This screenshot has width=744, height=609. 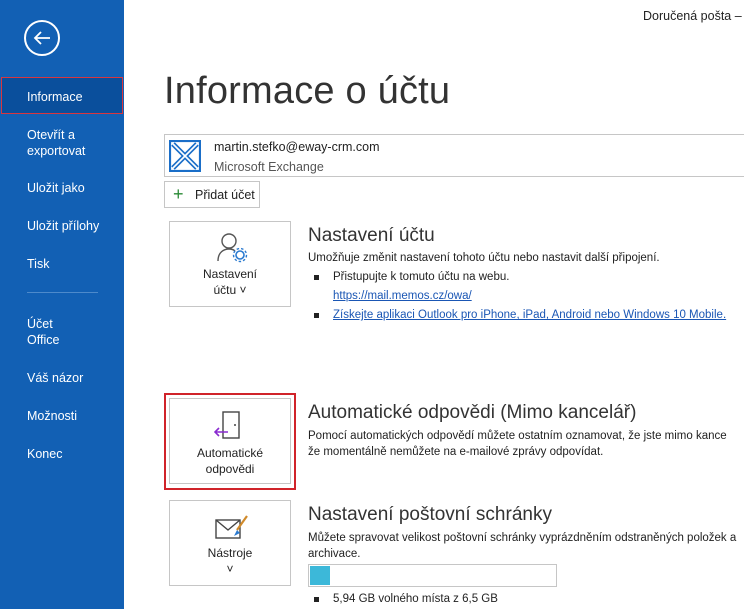 What do you see at coordinates (52, 416) in the screenshot?
I see `sidebar-item-label: Možnosti` at bounding box center [52, 416].